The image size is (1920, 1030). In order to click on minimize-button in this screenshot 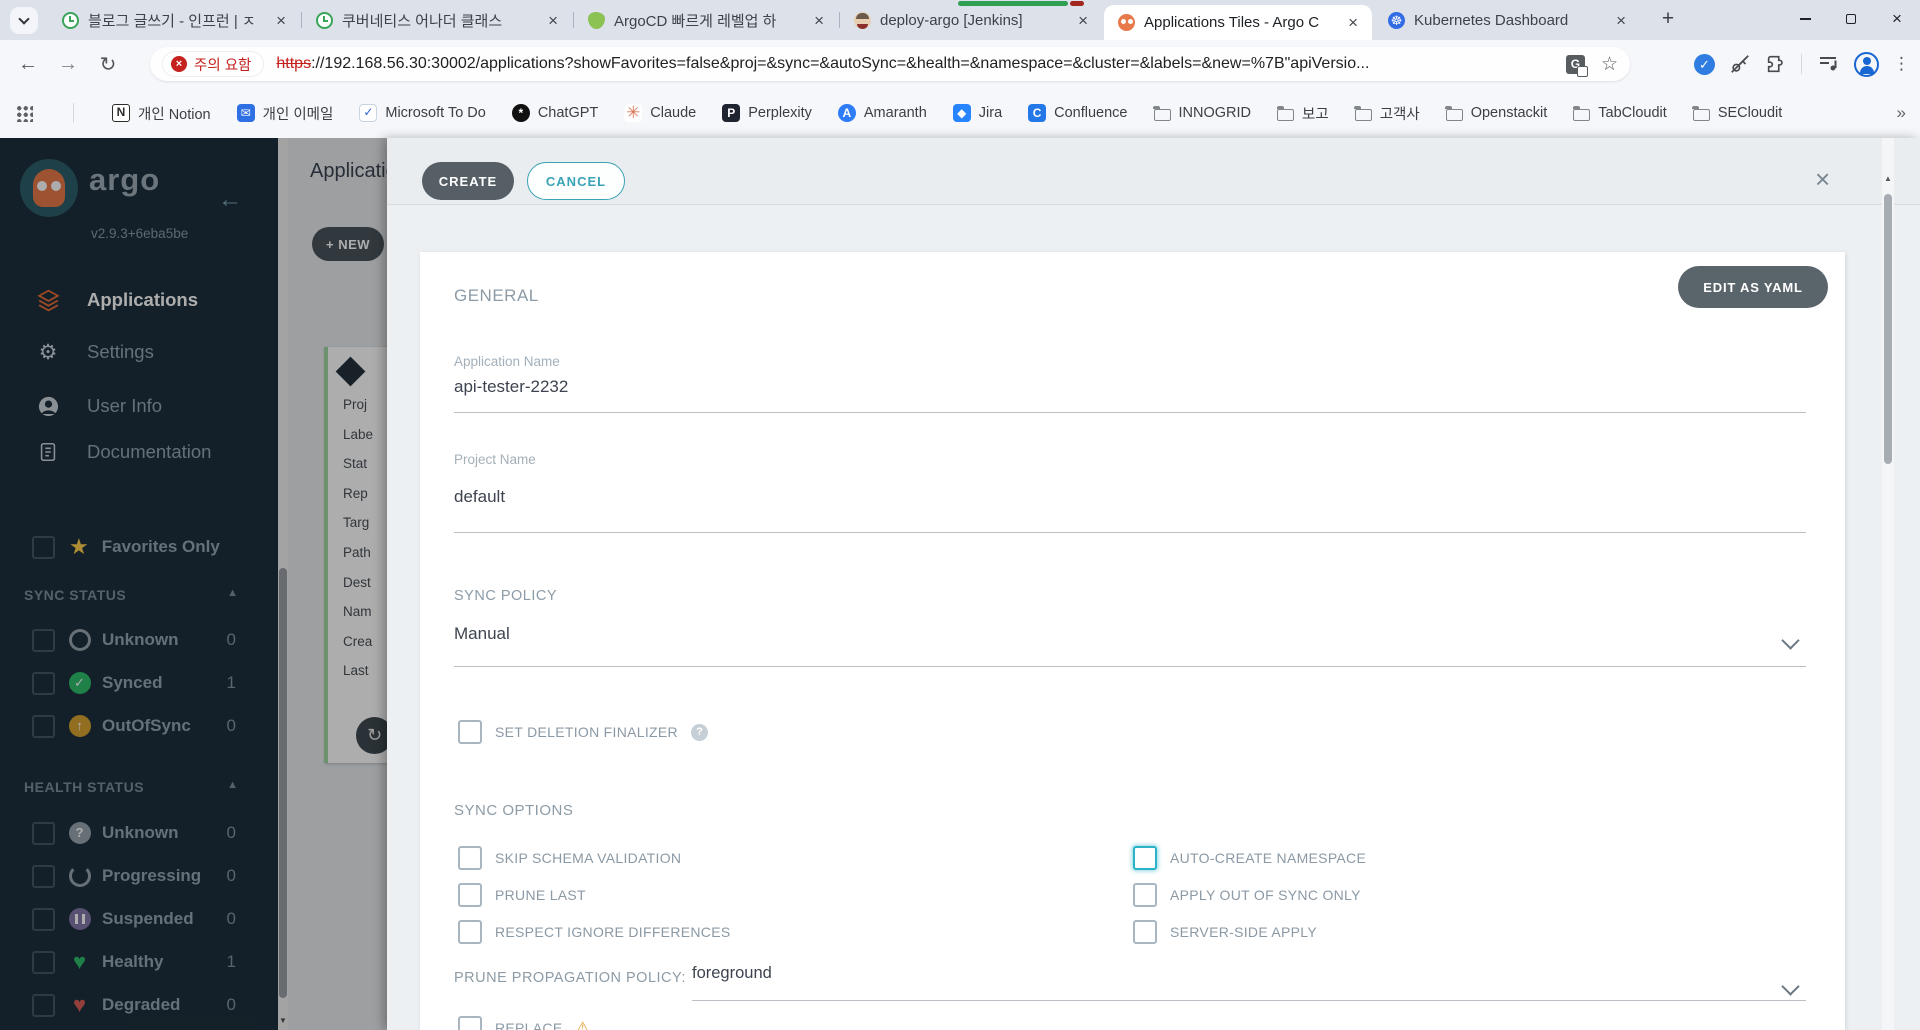, I will do `click(1805, 19)`.